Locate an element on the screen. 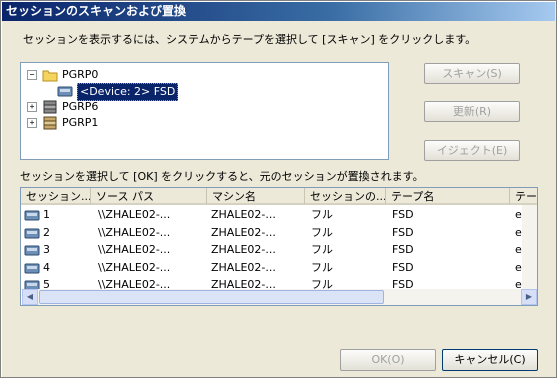 This screenshot has height=378, width=557. table-cell-session: 4 is located at coordinates (46, 267).